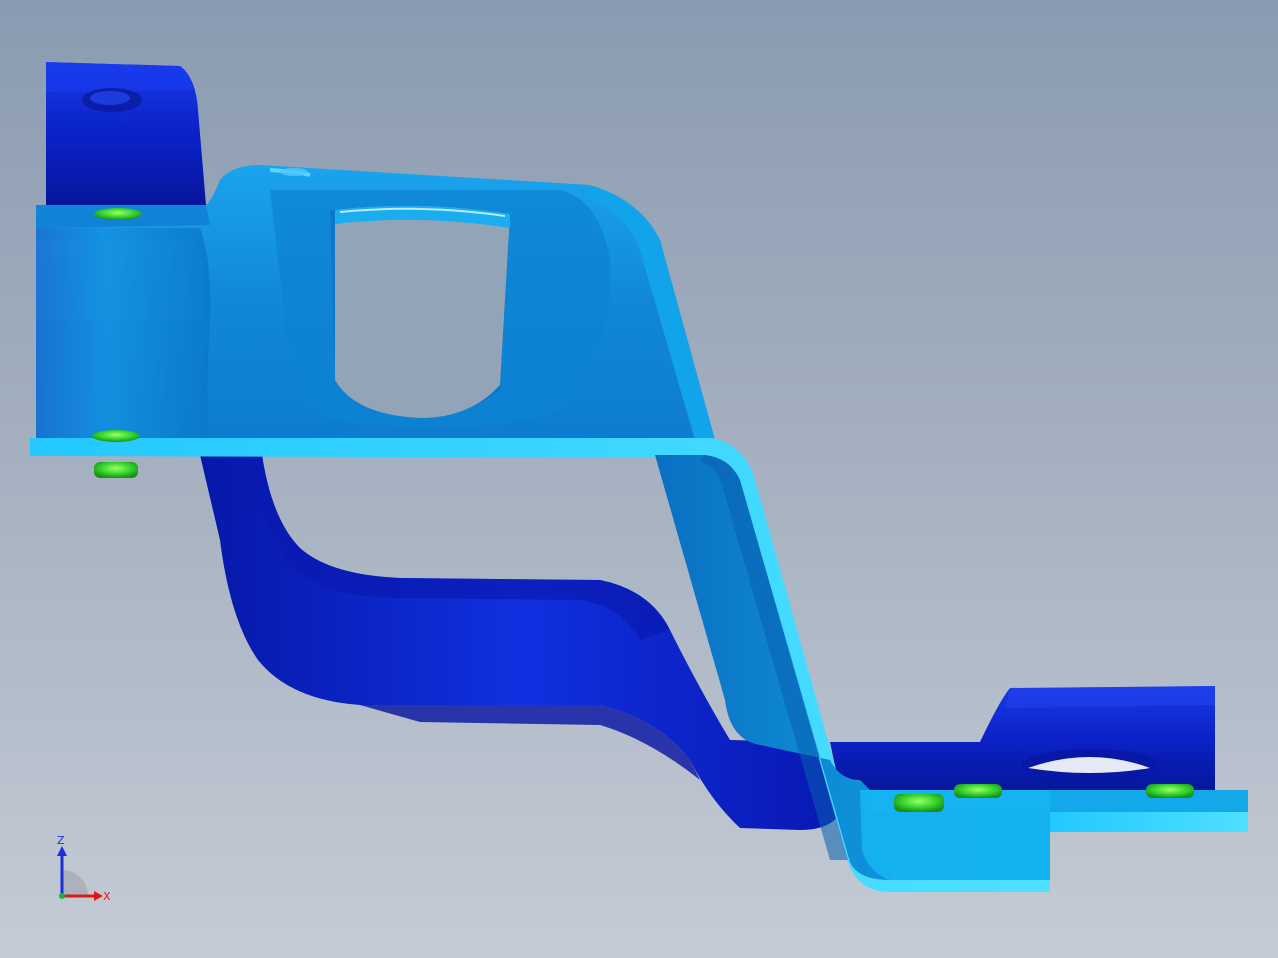 The width and height of the screenshot is (1278, 958). I want to click on x-arrow, so click(98, 896).